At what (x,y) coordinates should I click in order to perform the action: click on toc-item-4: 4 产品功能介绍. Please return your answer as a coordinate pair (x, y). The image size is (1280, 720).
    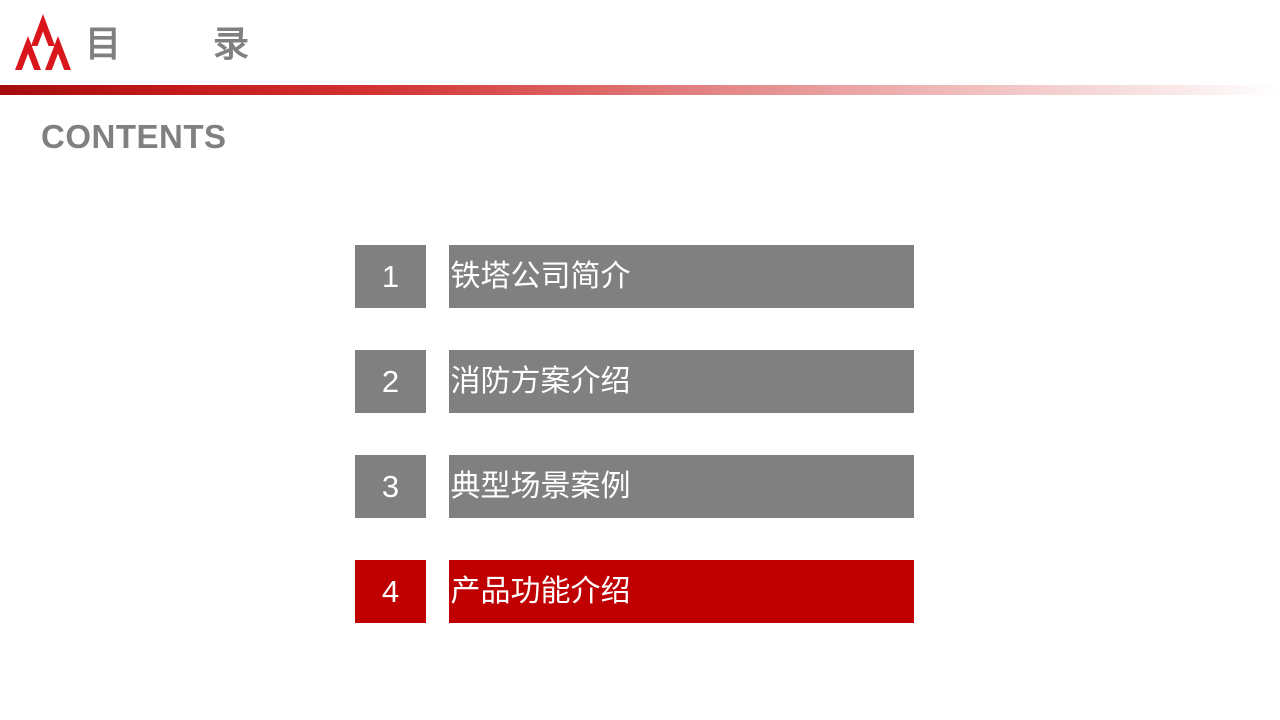
    Looking at the image, I should click on (634, 591).